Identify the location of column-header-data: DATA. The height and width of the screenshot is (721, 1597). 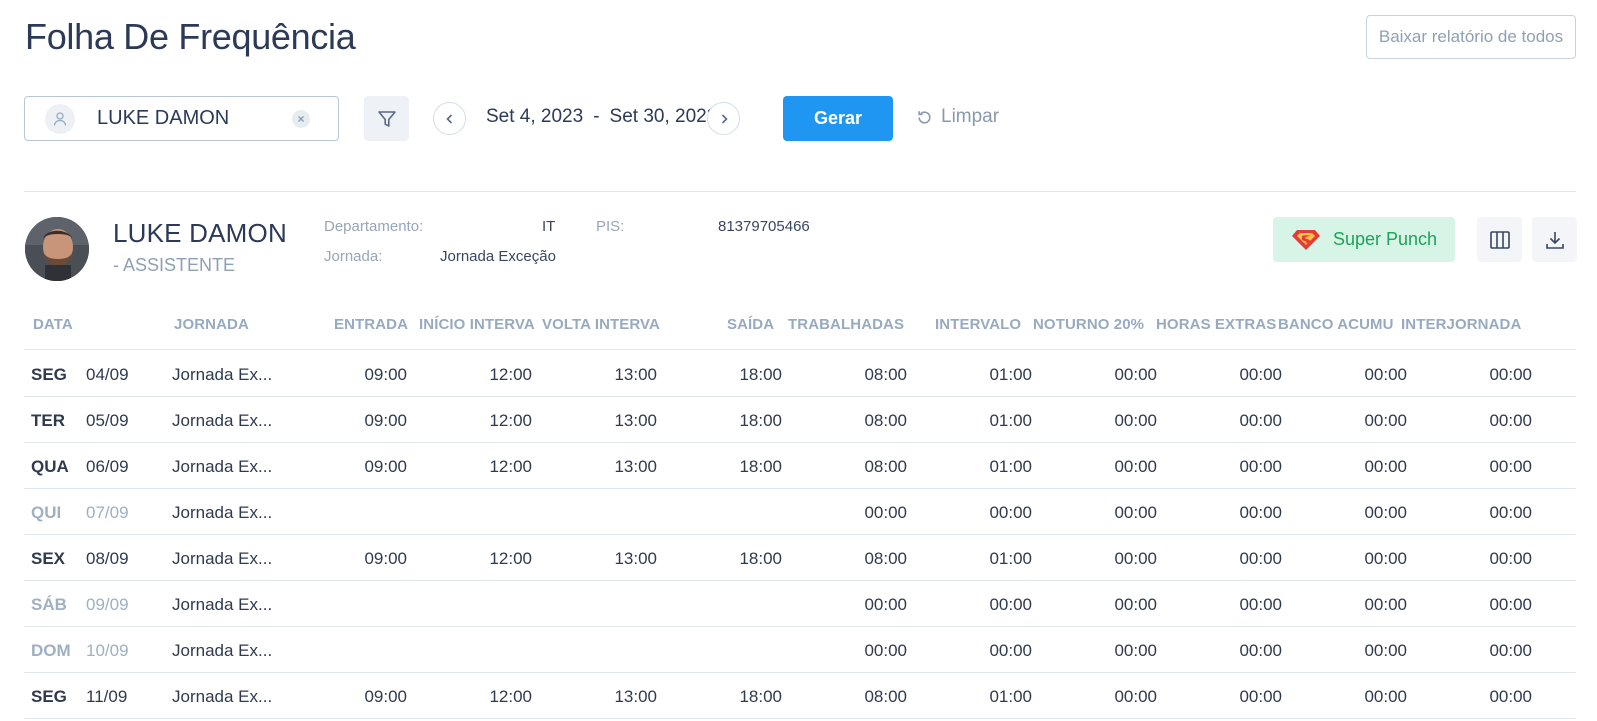
(53, 324).